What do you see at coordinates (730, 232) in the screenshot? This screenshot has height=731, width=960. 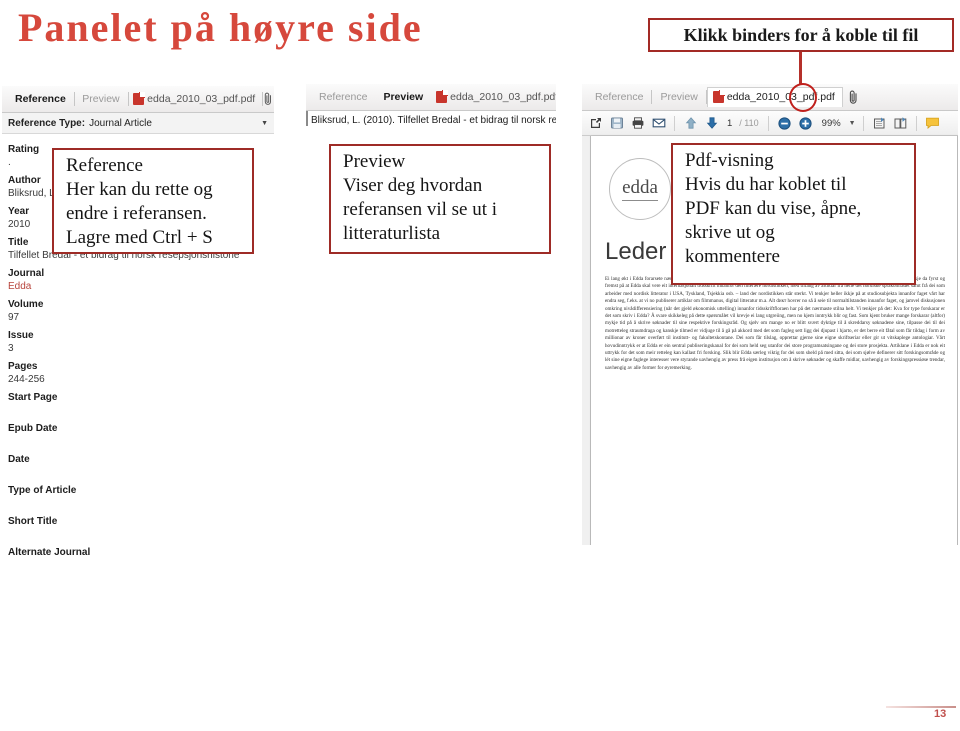 I see `annotation-pdf-line-4: skrive ut og` at bounding box center [730, 232].